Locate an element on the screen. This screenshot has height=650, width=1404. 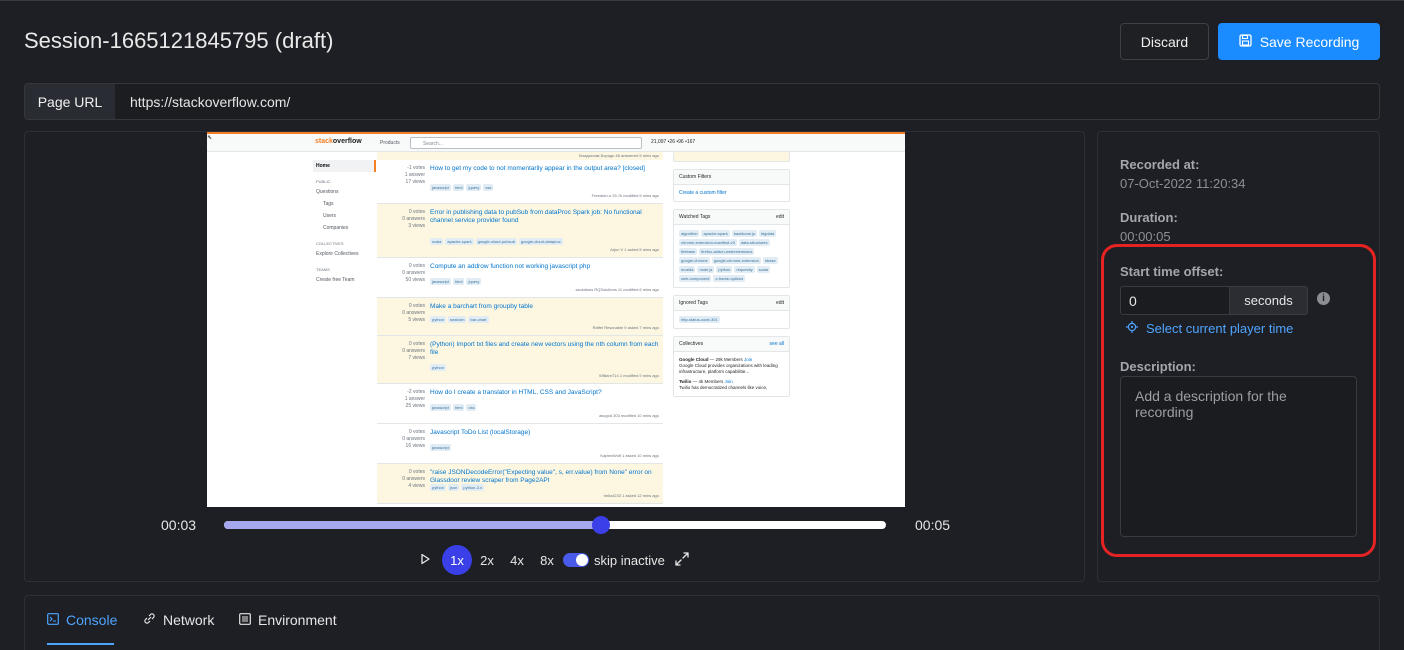
so-nav-teams: TEAMS is located at coordinates (323, 269).